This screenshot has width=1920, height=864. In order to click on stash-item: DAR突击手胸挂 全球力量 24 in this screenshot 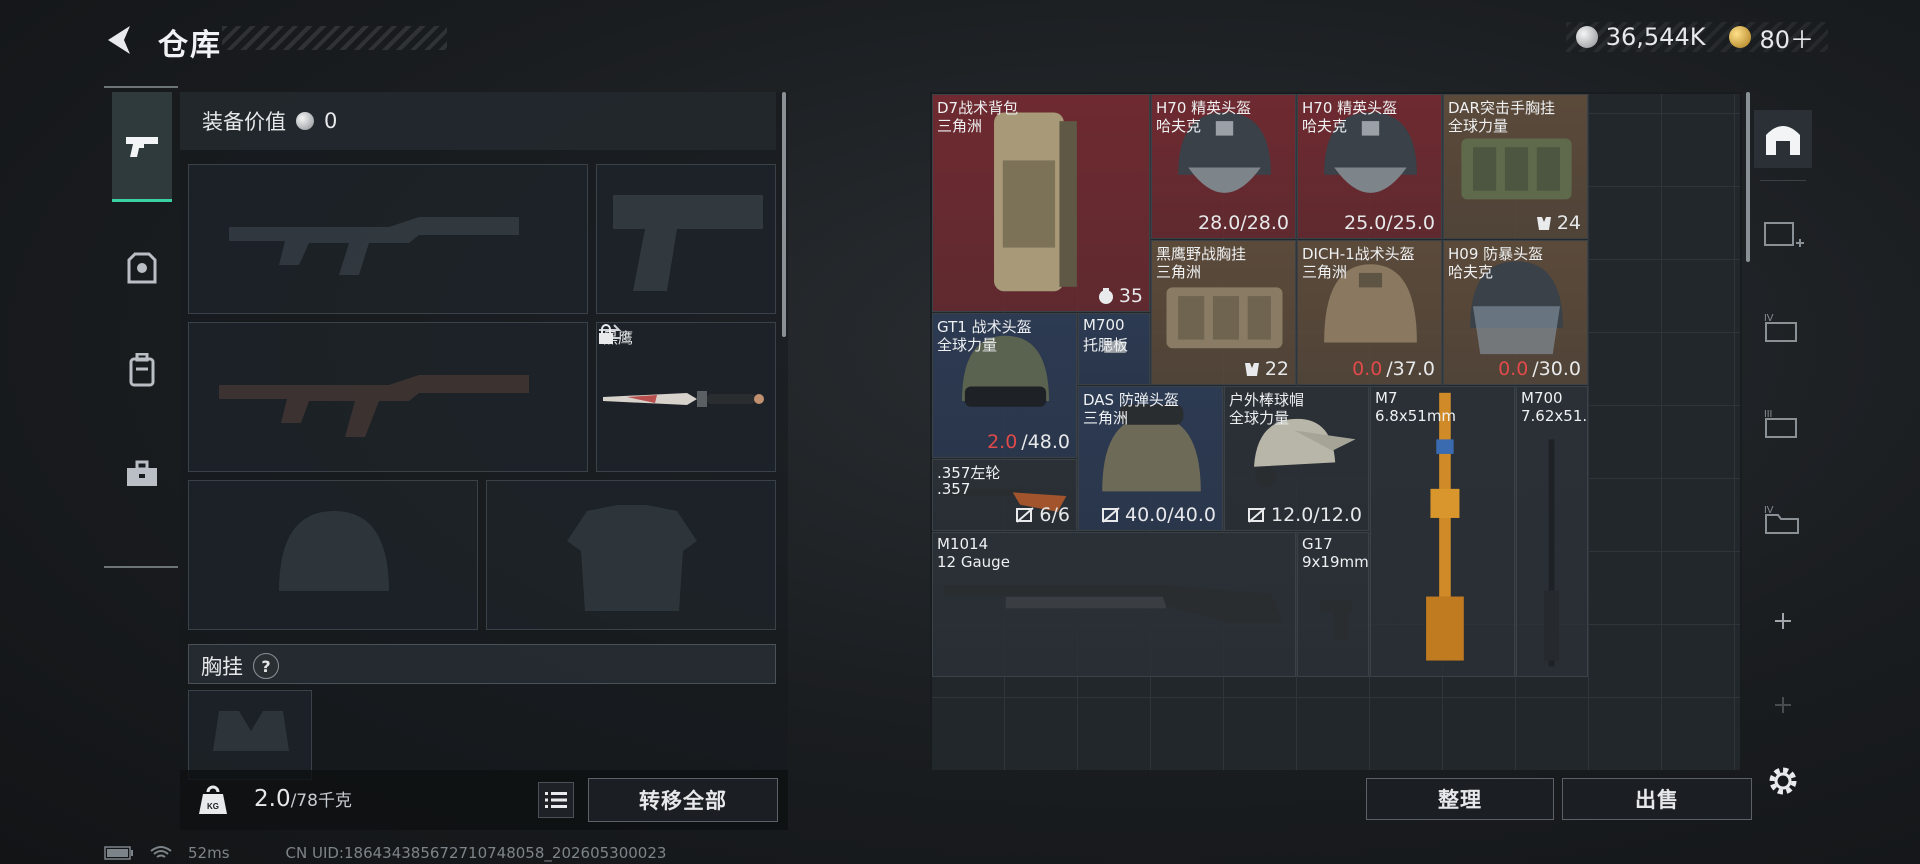, I will do `click(1515, 166)`.